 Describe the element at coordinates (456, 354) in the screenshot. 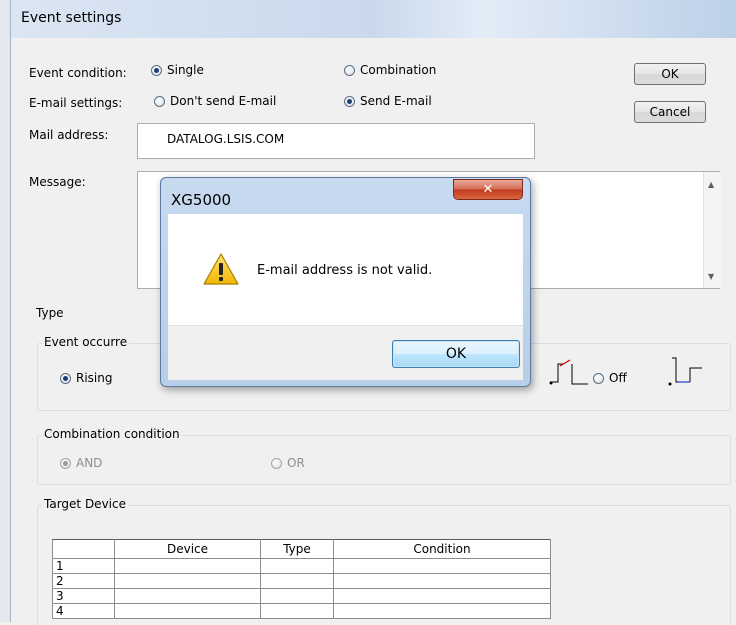

I see `dialog-ok-button: OK` at that location.